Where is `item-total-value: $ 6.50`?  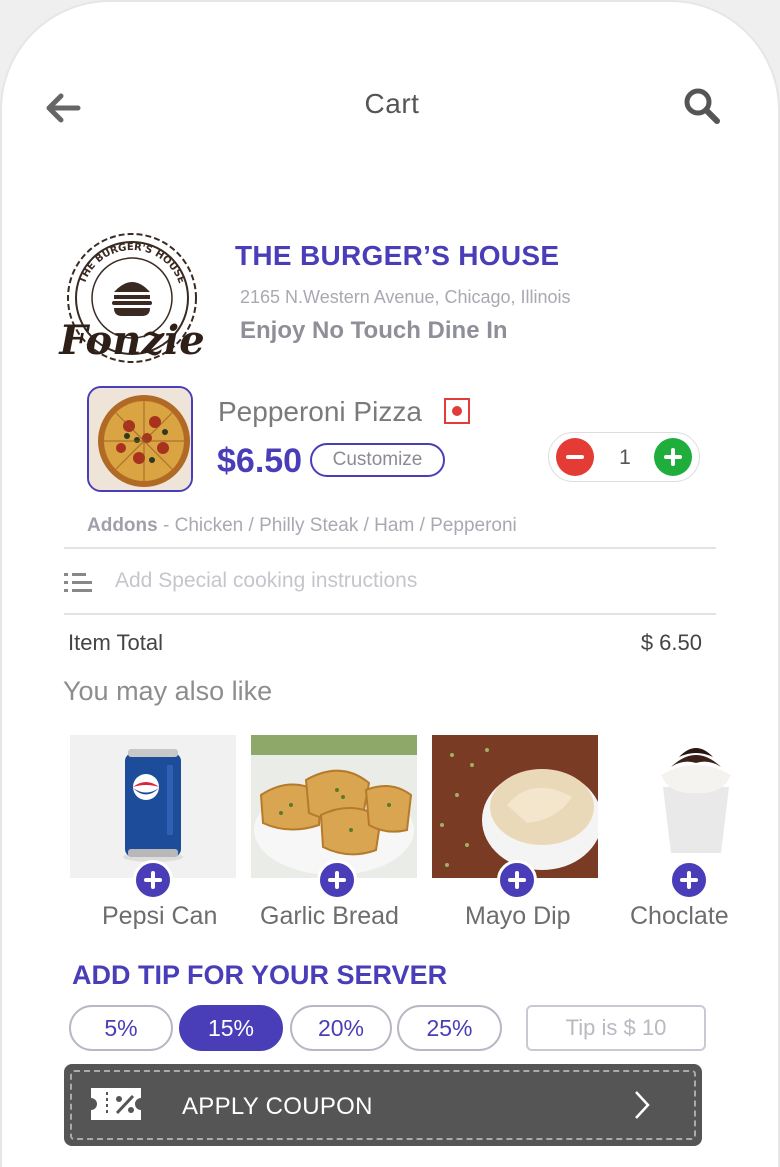
item-total-value: $ 6.50 is located at coordinates (671, 642).